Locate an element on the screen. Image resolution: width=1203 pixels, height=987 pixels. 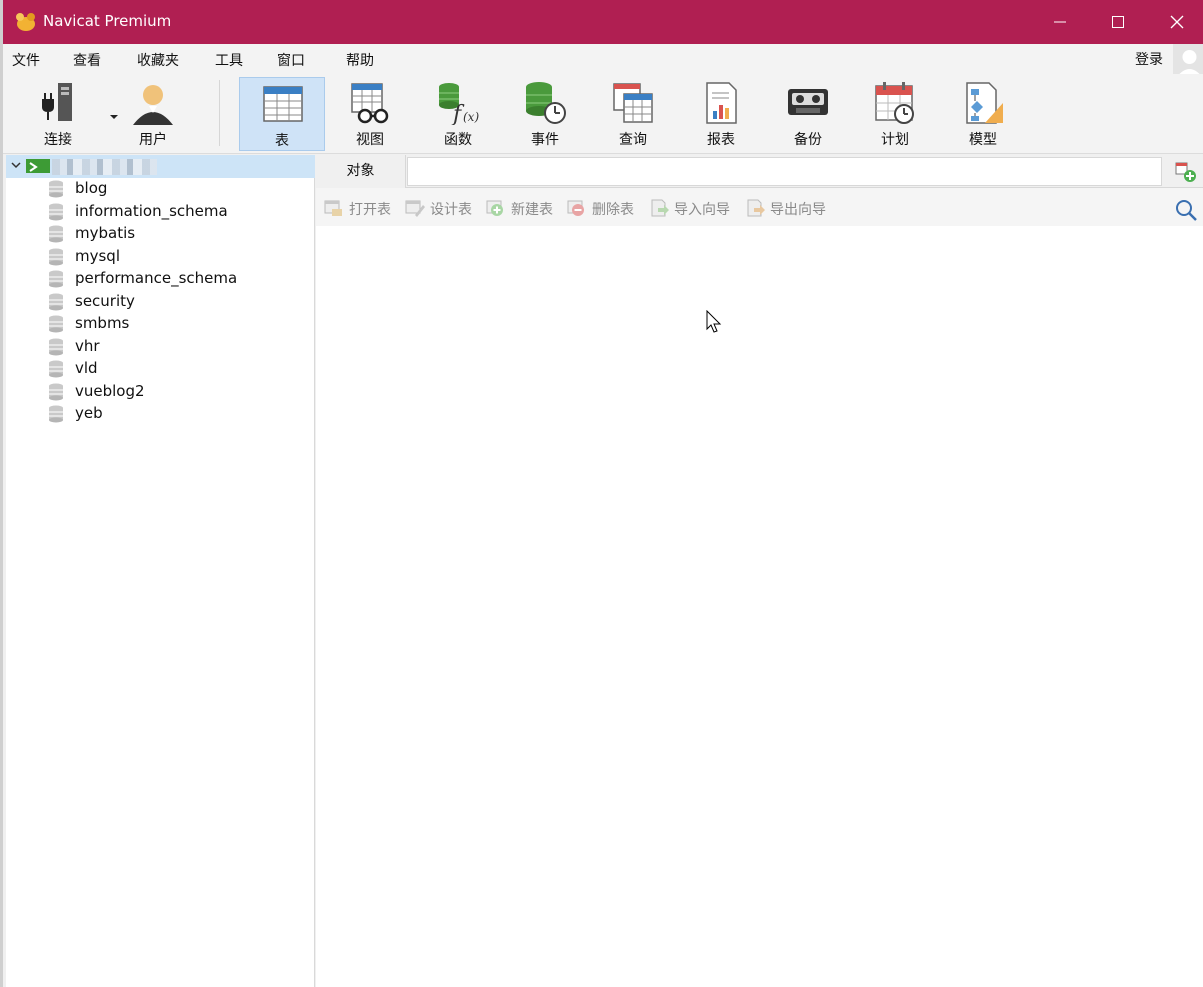
tool-report: 报表 is located at coordinates (721, 114).